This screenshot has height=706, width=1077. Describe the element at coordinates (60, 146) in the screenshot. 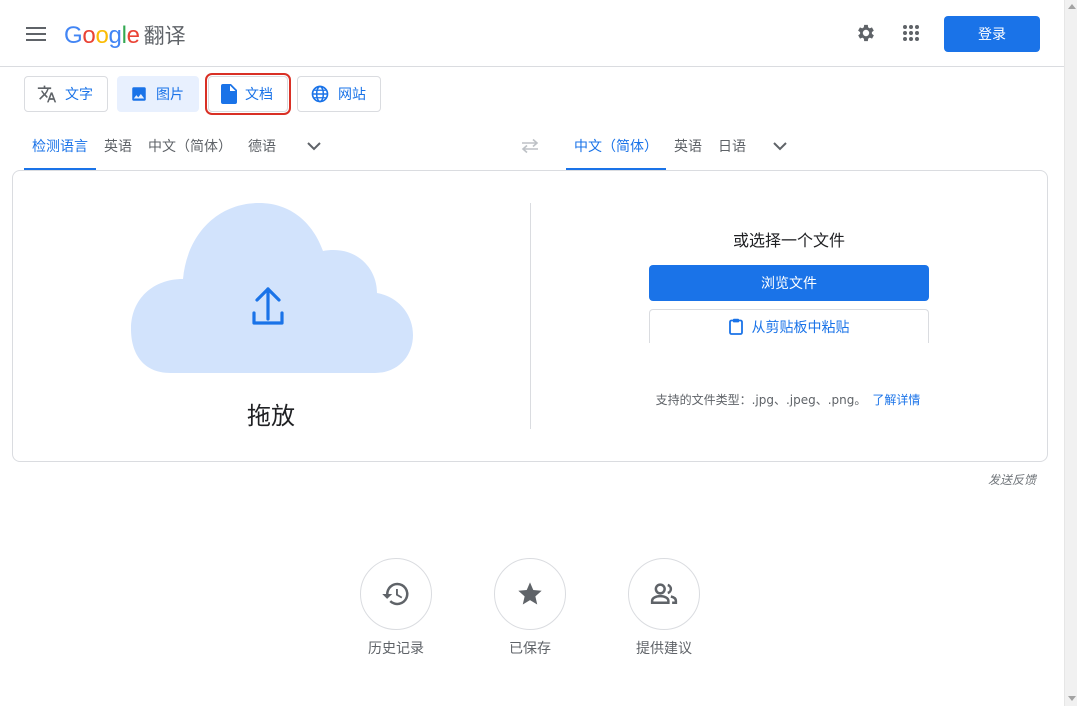

I see `source-lang-detect: 检测语言` at that location.